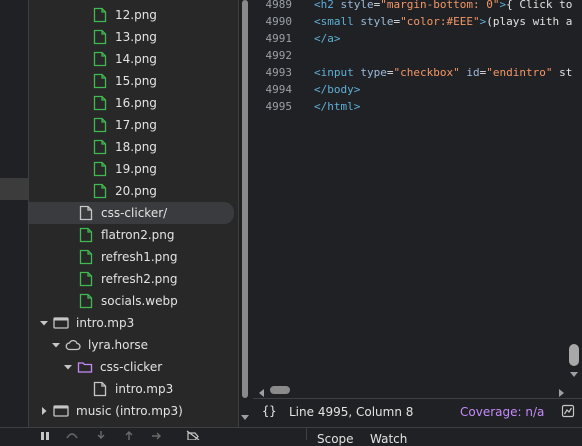 This screenshot has width=582, height=446. I want to click on tree-item: refresh1.png, so click(133, 257).